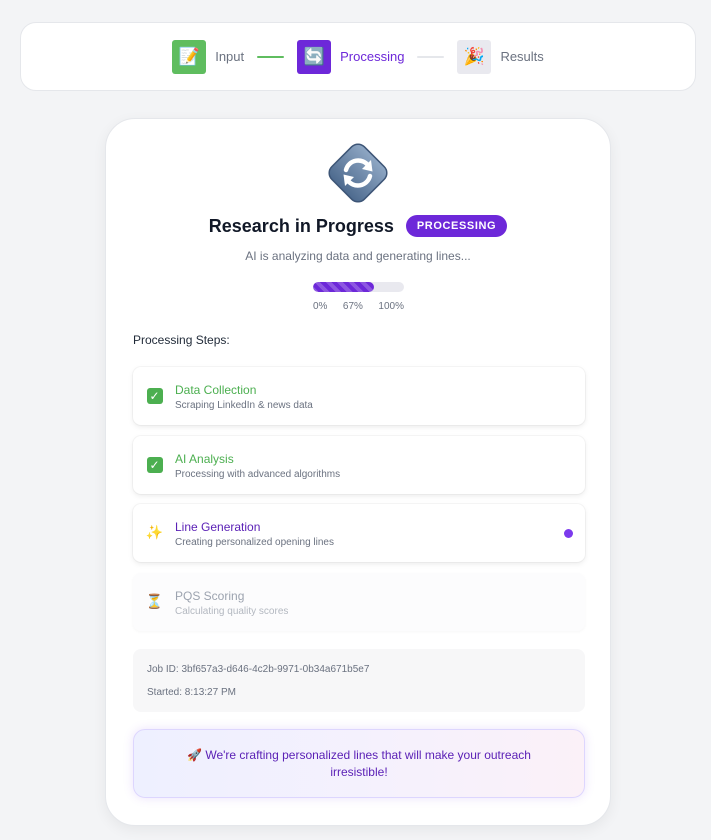 Image resolution: width=711 pixels, height=840 pixels. What do you see at coordinates (230, 56) in the screenshot?
I see `step-input-label: Input` at bounding box center [230, 56].